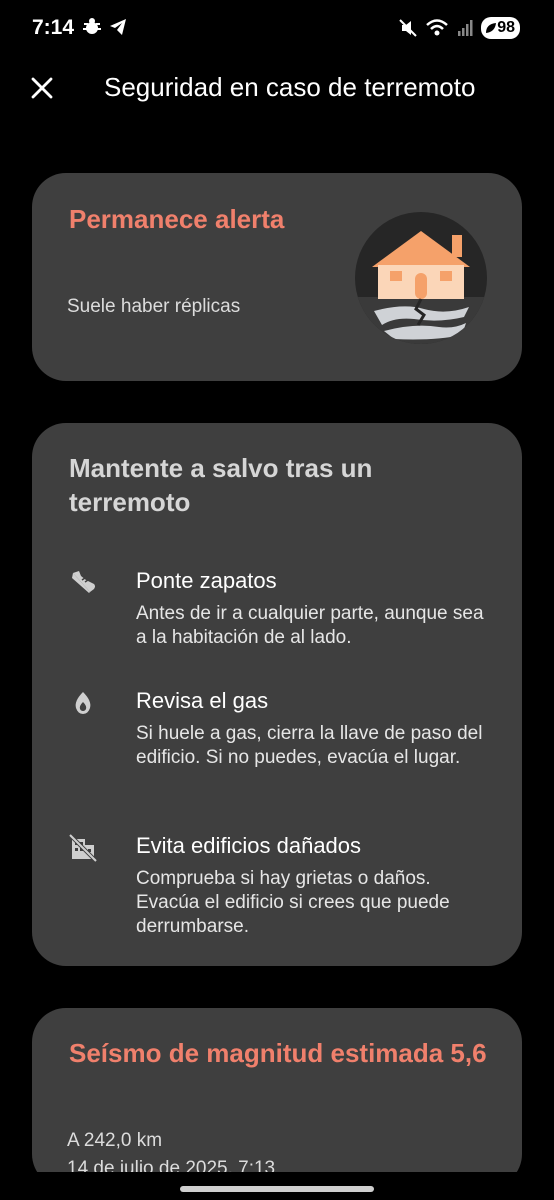  Describe the element at coordinates (421, 278) in the screenshot. I see `house-earthquake-illustration` at that location.